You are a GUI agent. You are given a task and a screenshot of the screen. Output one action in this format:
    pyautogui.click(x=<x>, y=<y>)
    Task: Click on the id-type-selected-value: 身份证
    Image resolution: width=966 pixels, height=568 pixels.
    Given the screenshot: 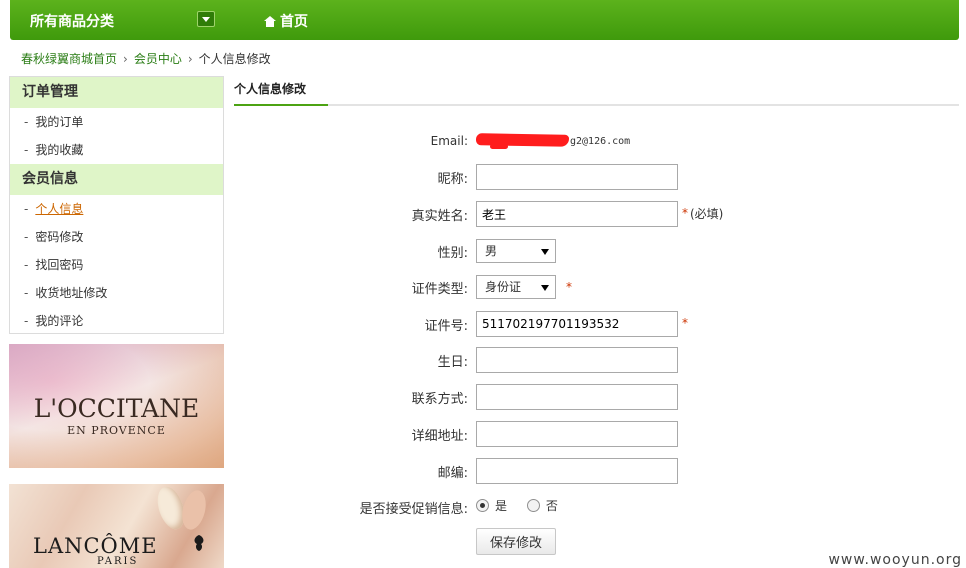 What is the action you would take?
    pyautogui.click(x=503, y=287)
    